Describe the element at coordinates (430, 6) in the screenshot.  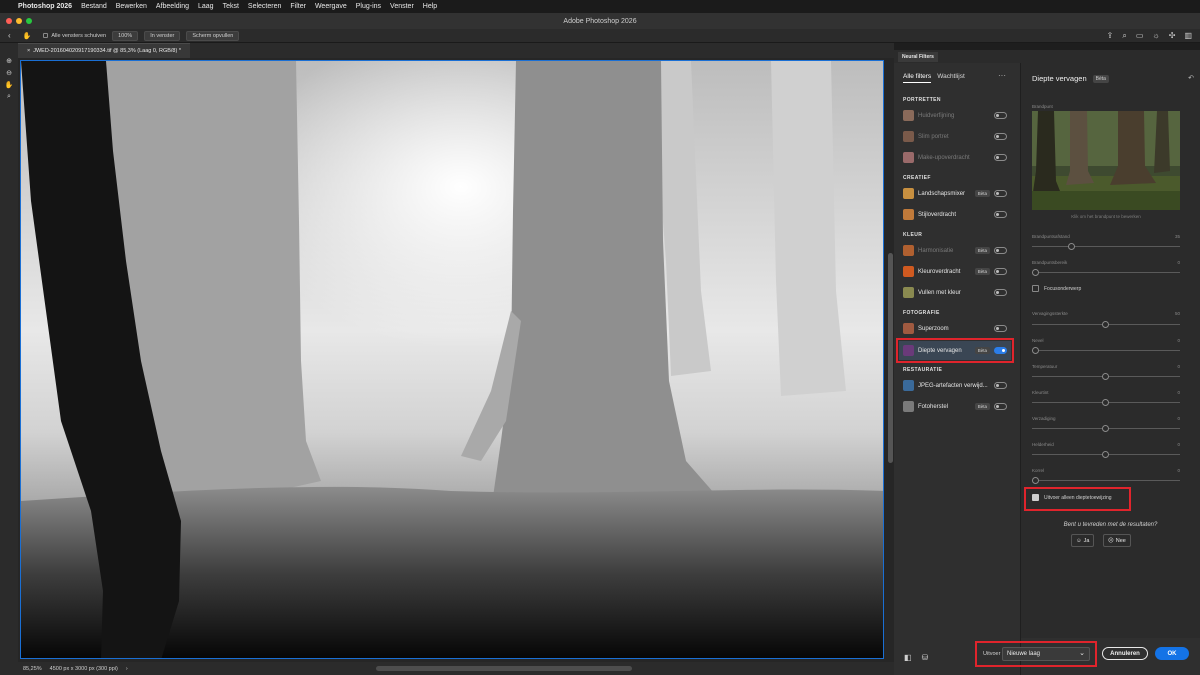
I see `menu-item-help: Help` at that location.